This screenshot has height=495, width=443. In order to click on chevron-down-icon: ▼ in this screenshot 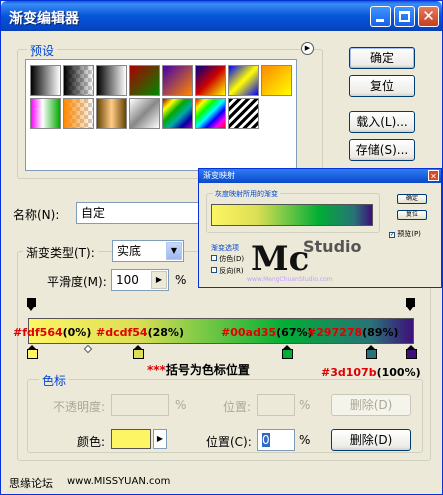, I will do `click(174, 251)`.